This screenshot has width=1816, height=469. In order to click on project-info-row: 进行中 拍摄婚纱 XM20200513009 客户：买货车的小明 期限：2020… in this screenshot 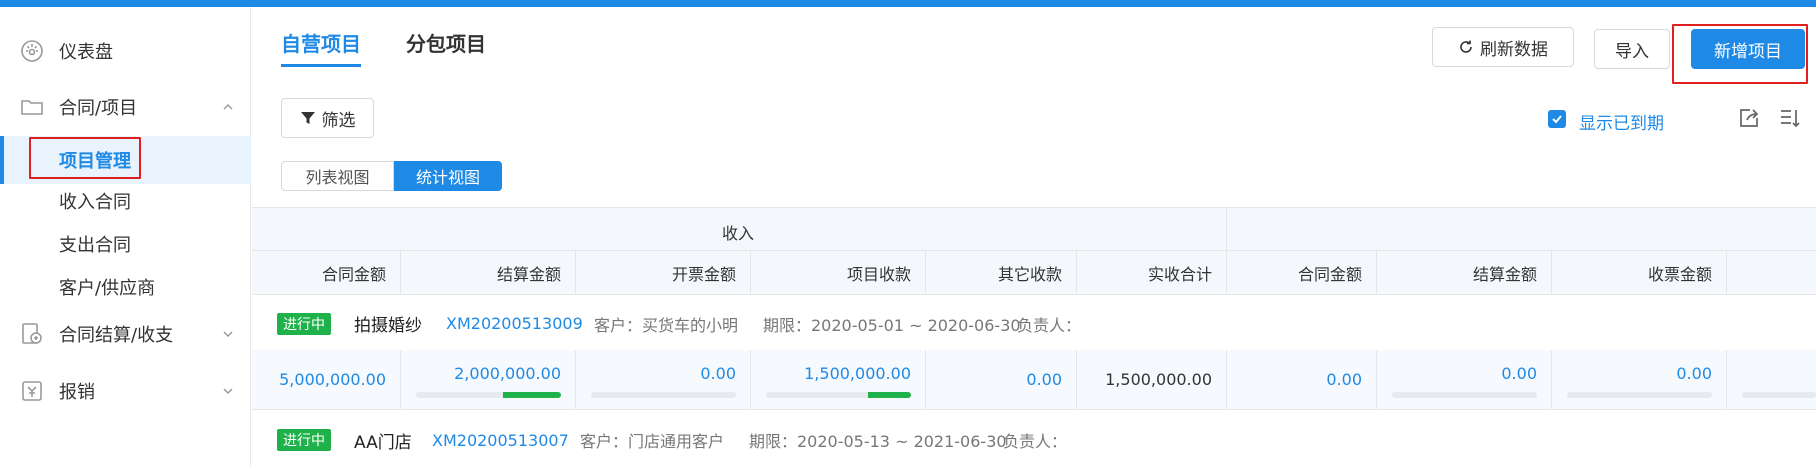, I will do `click(1034, 324)`.